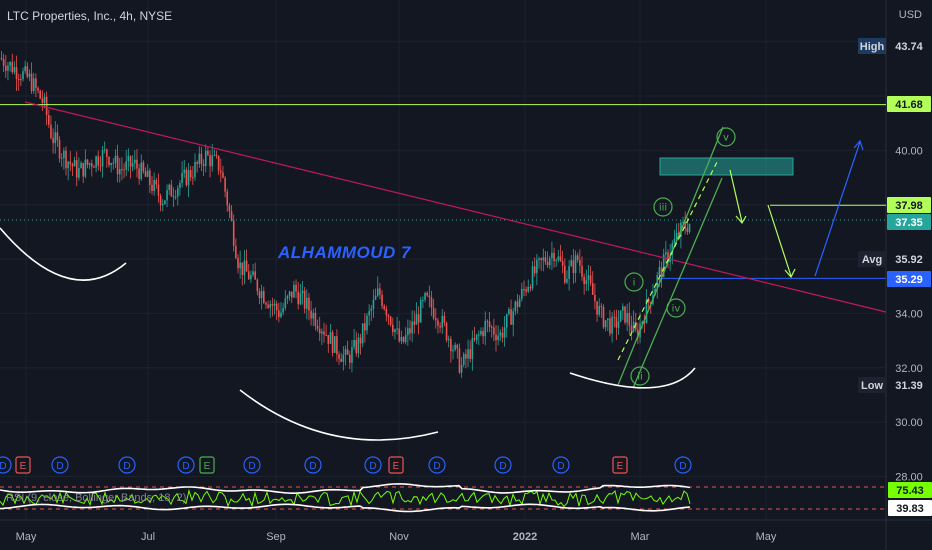 Image resolution: width=932 pixels, height=550 pixels. What do you see at coordinates (726, 138) in the screenshot?
I see `wave-v-label: v` at bounding box center [726, 138].